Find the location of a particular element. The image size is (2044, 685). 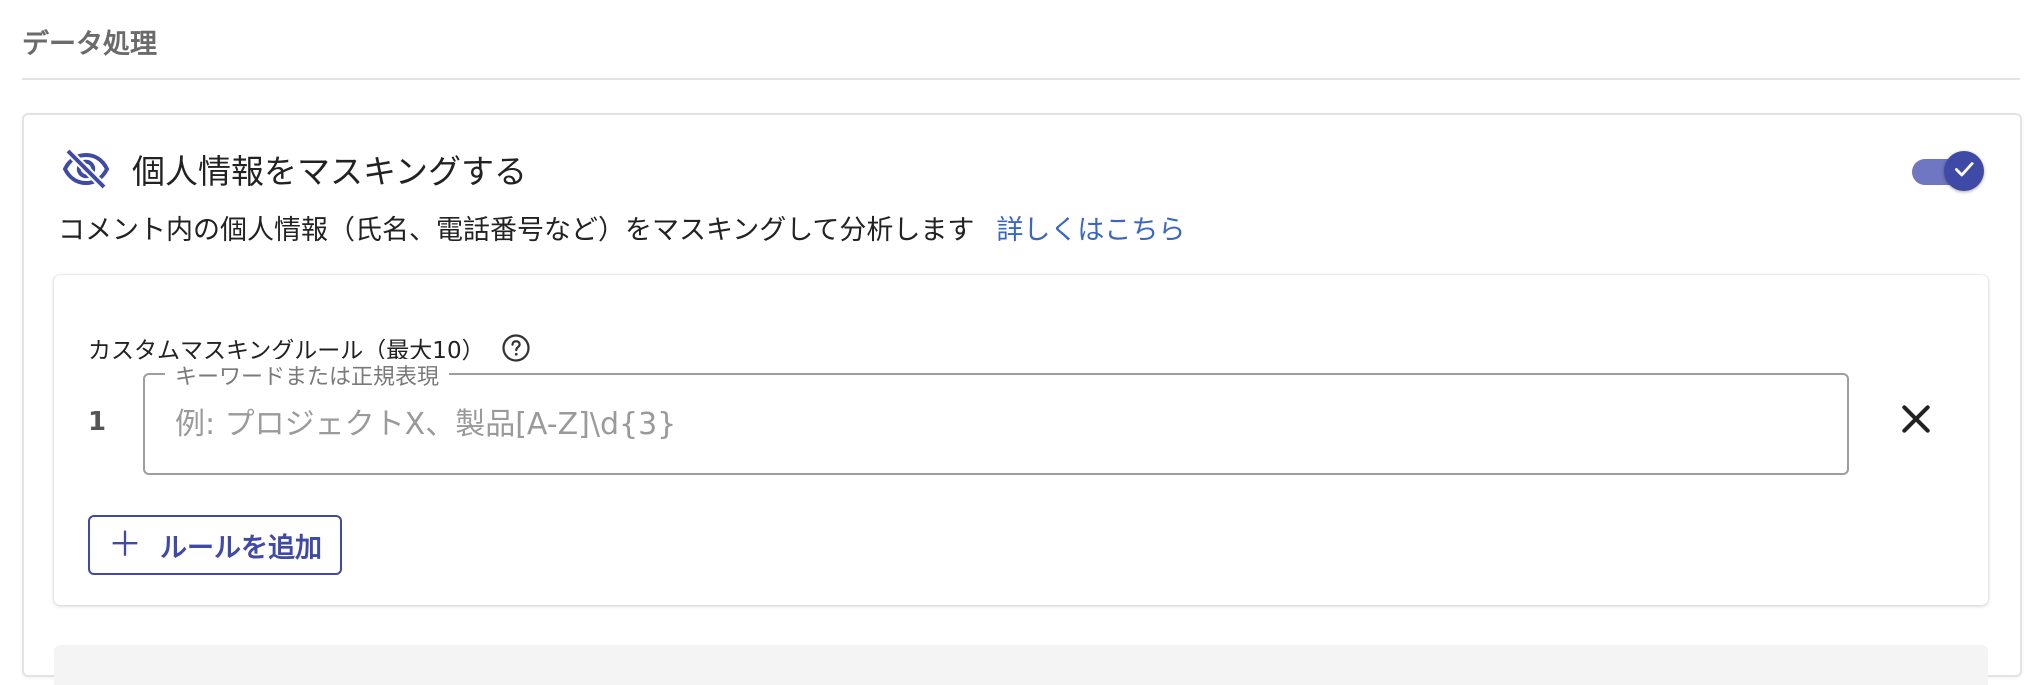

section-divider is located at coordinates (1021, 79).